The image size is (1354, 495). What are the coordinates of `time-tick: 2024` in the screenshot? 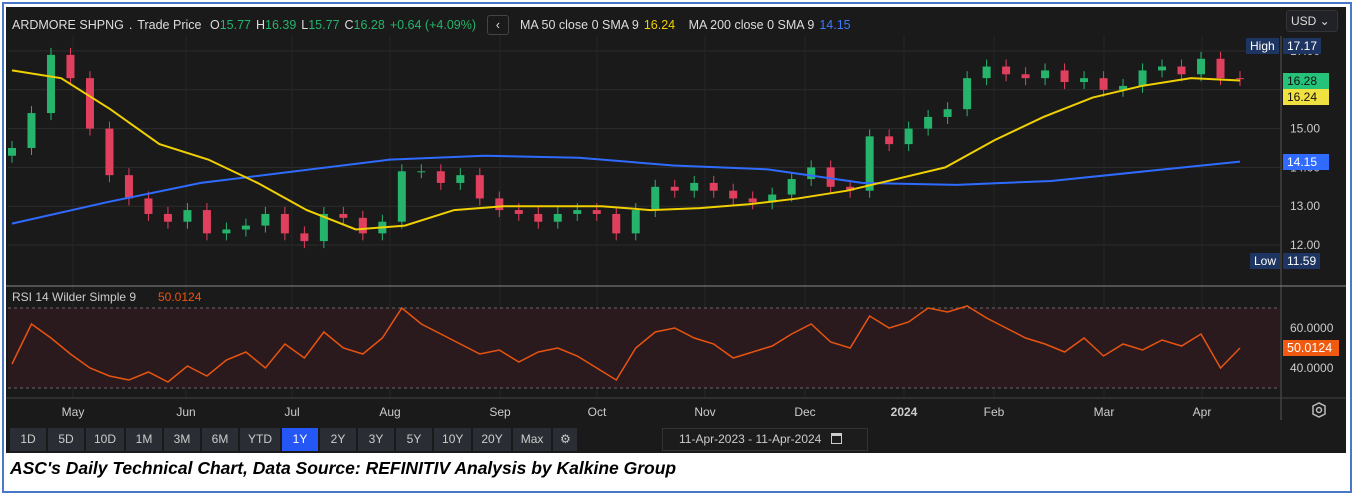 It's located at (904, 412).